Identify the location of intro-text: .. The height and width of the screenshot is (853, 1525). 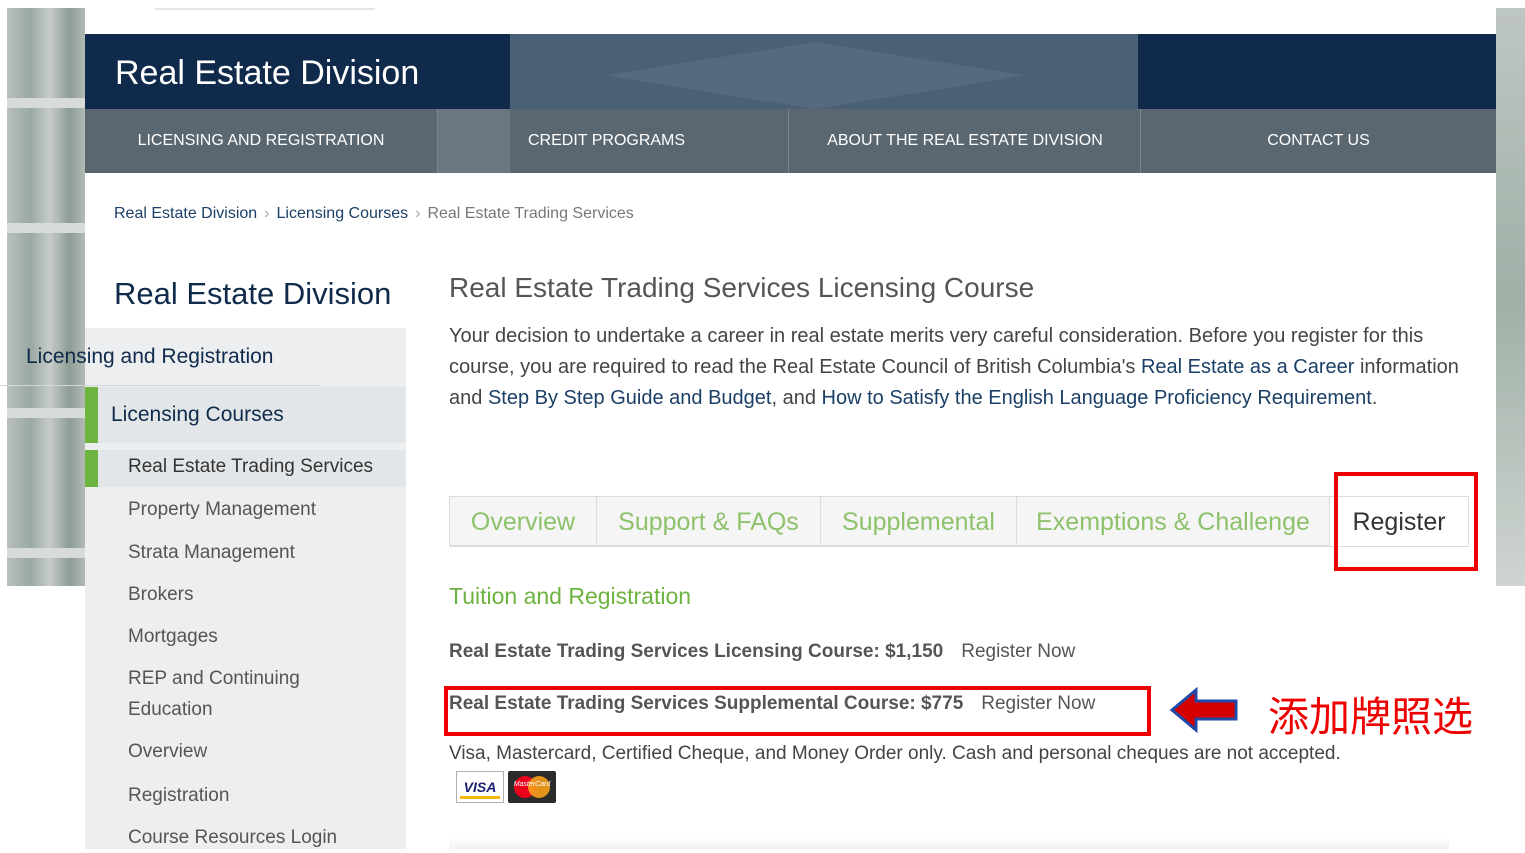
(1374, 398).